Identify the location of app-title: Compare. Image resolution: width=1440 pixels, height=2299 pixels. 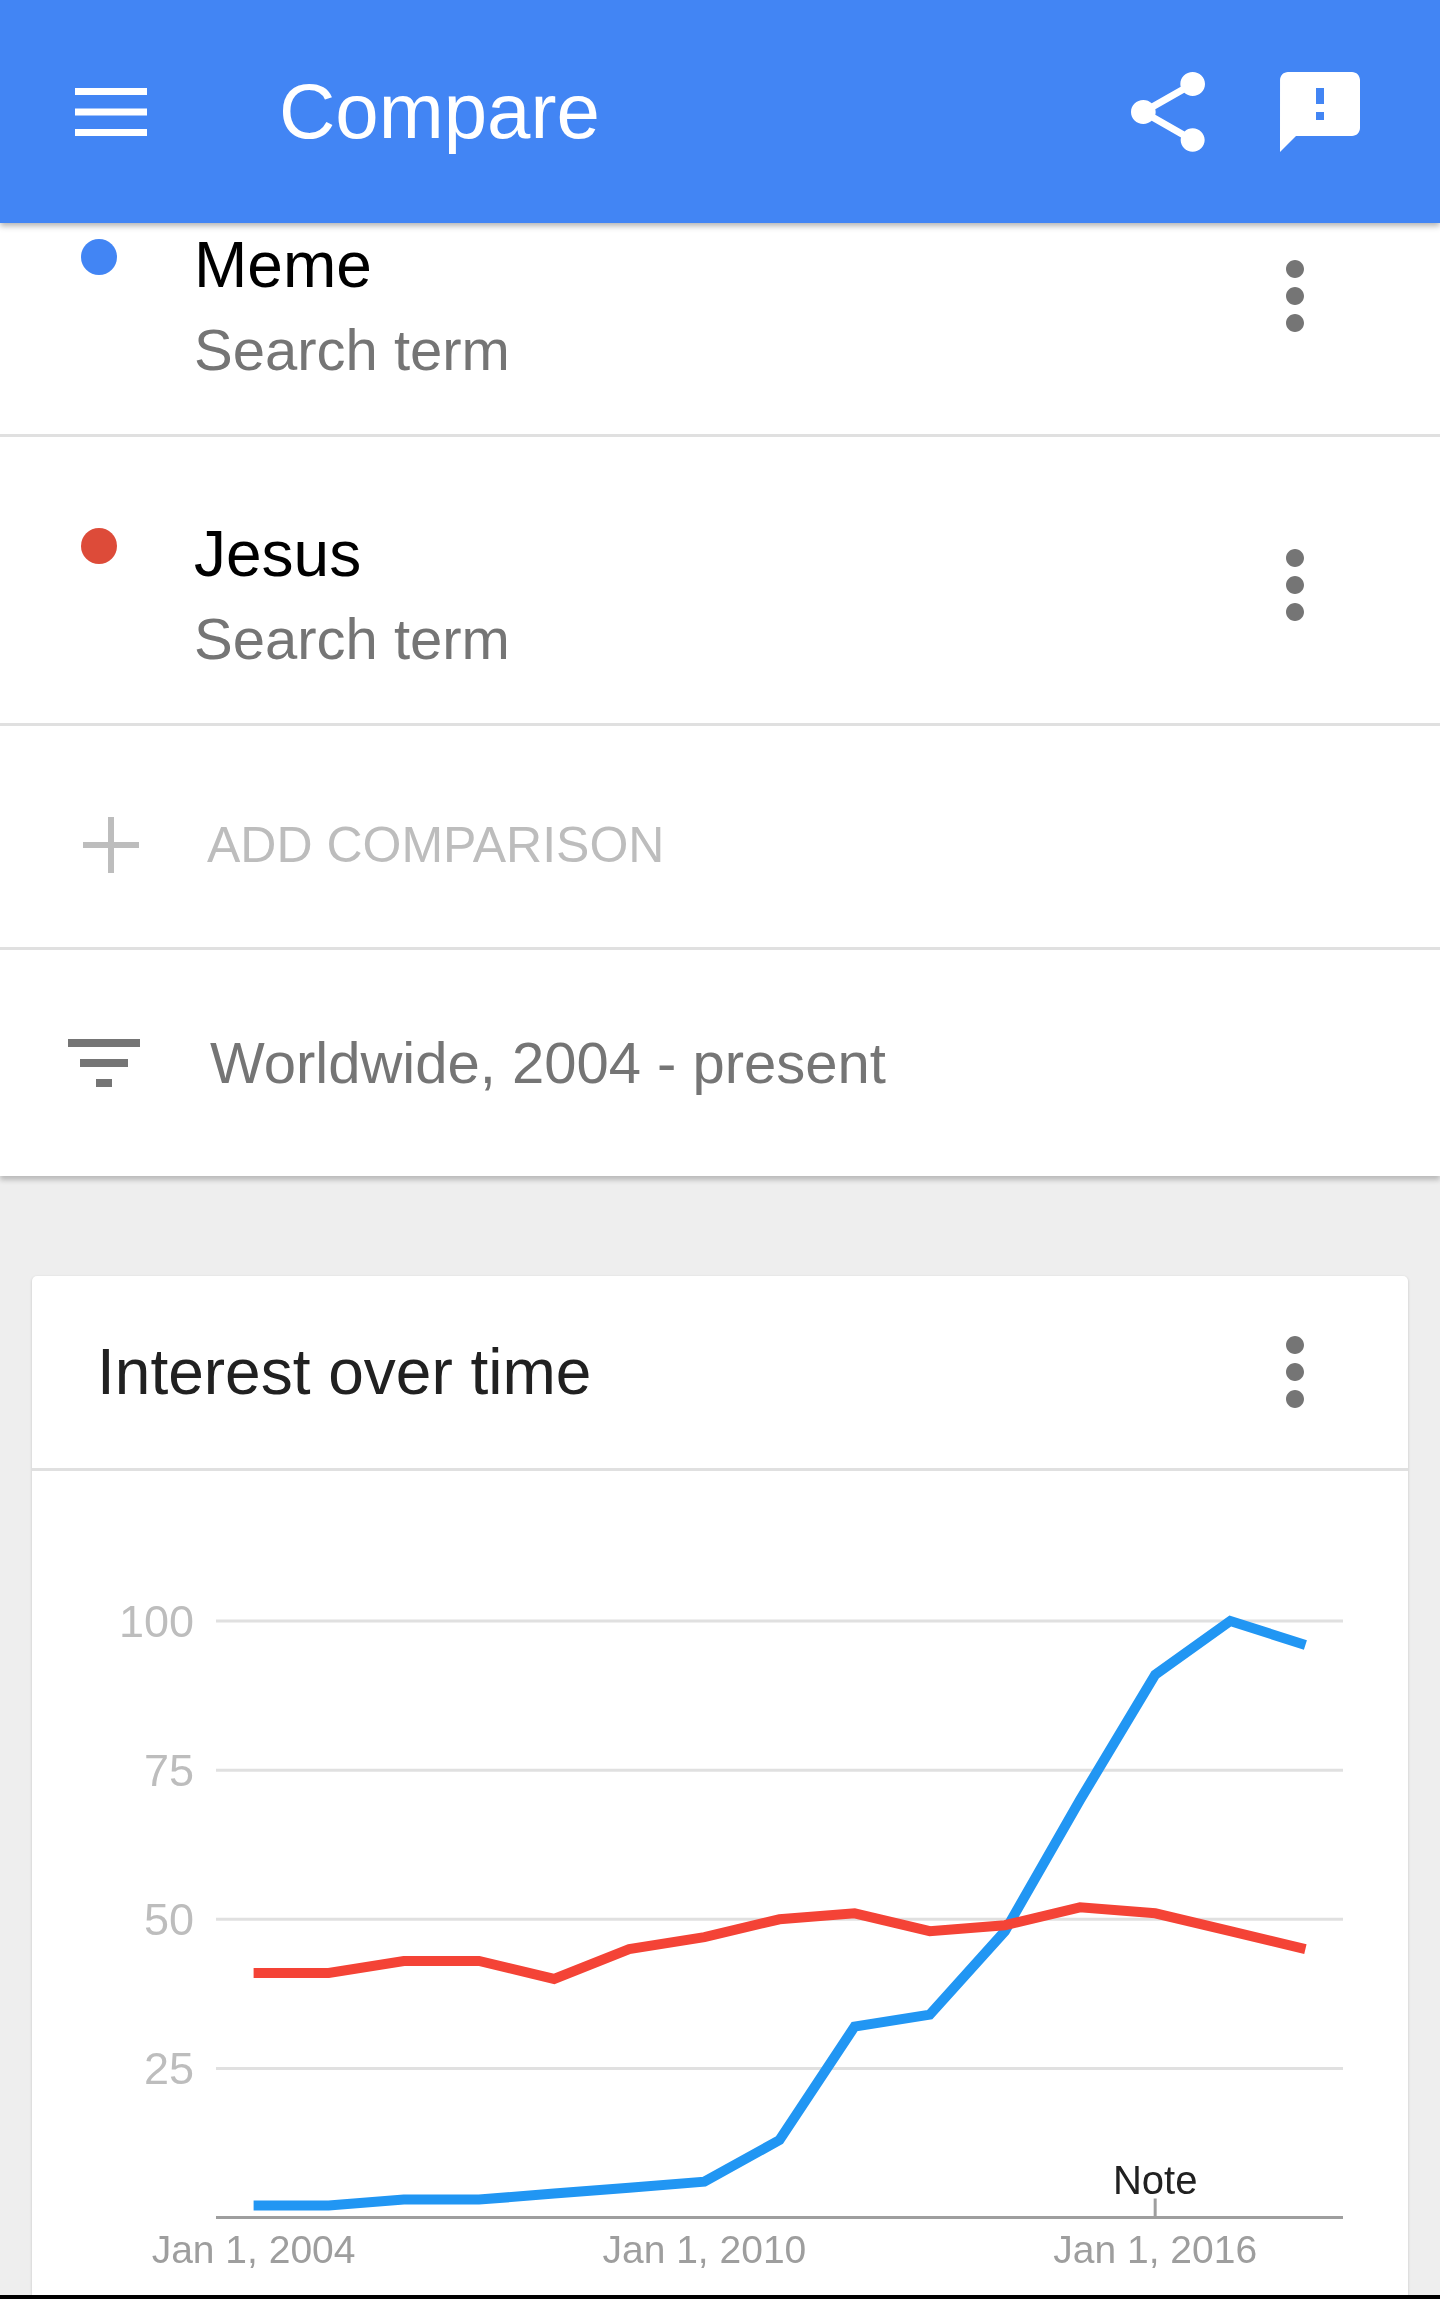
(439, 111).